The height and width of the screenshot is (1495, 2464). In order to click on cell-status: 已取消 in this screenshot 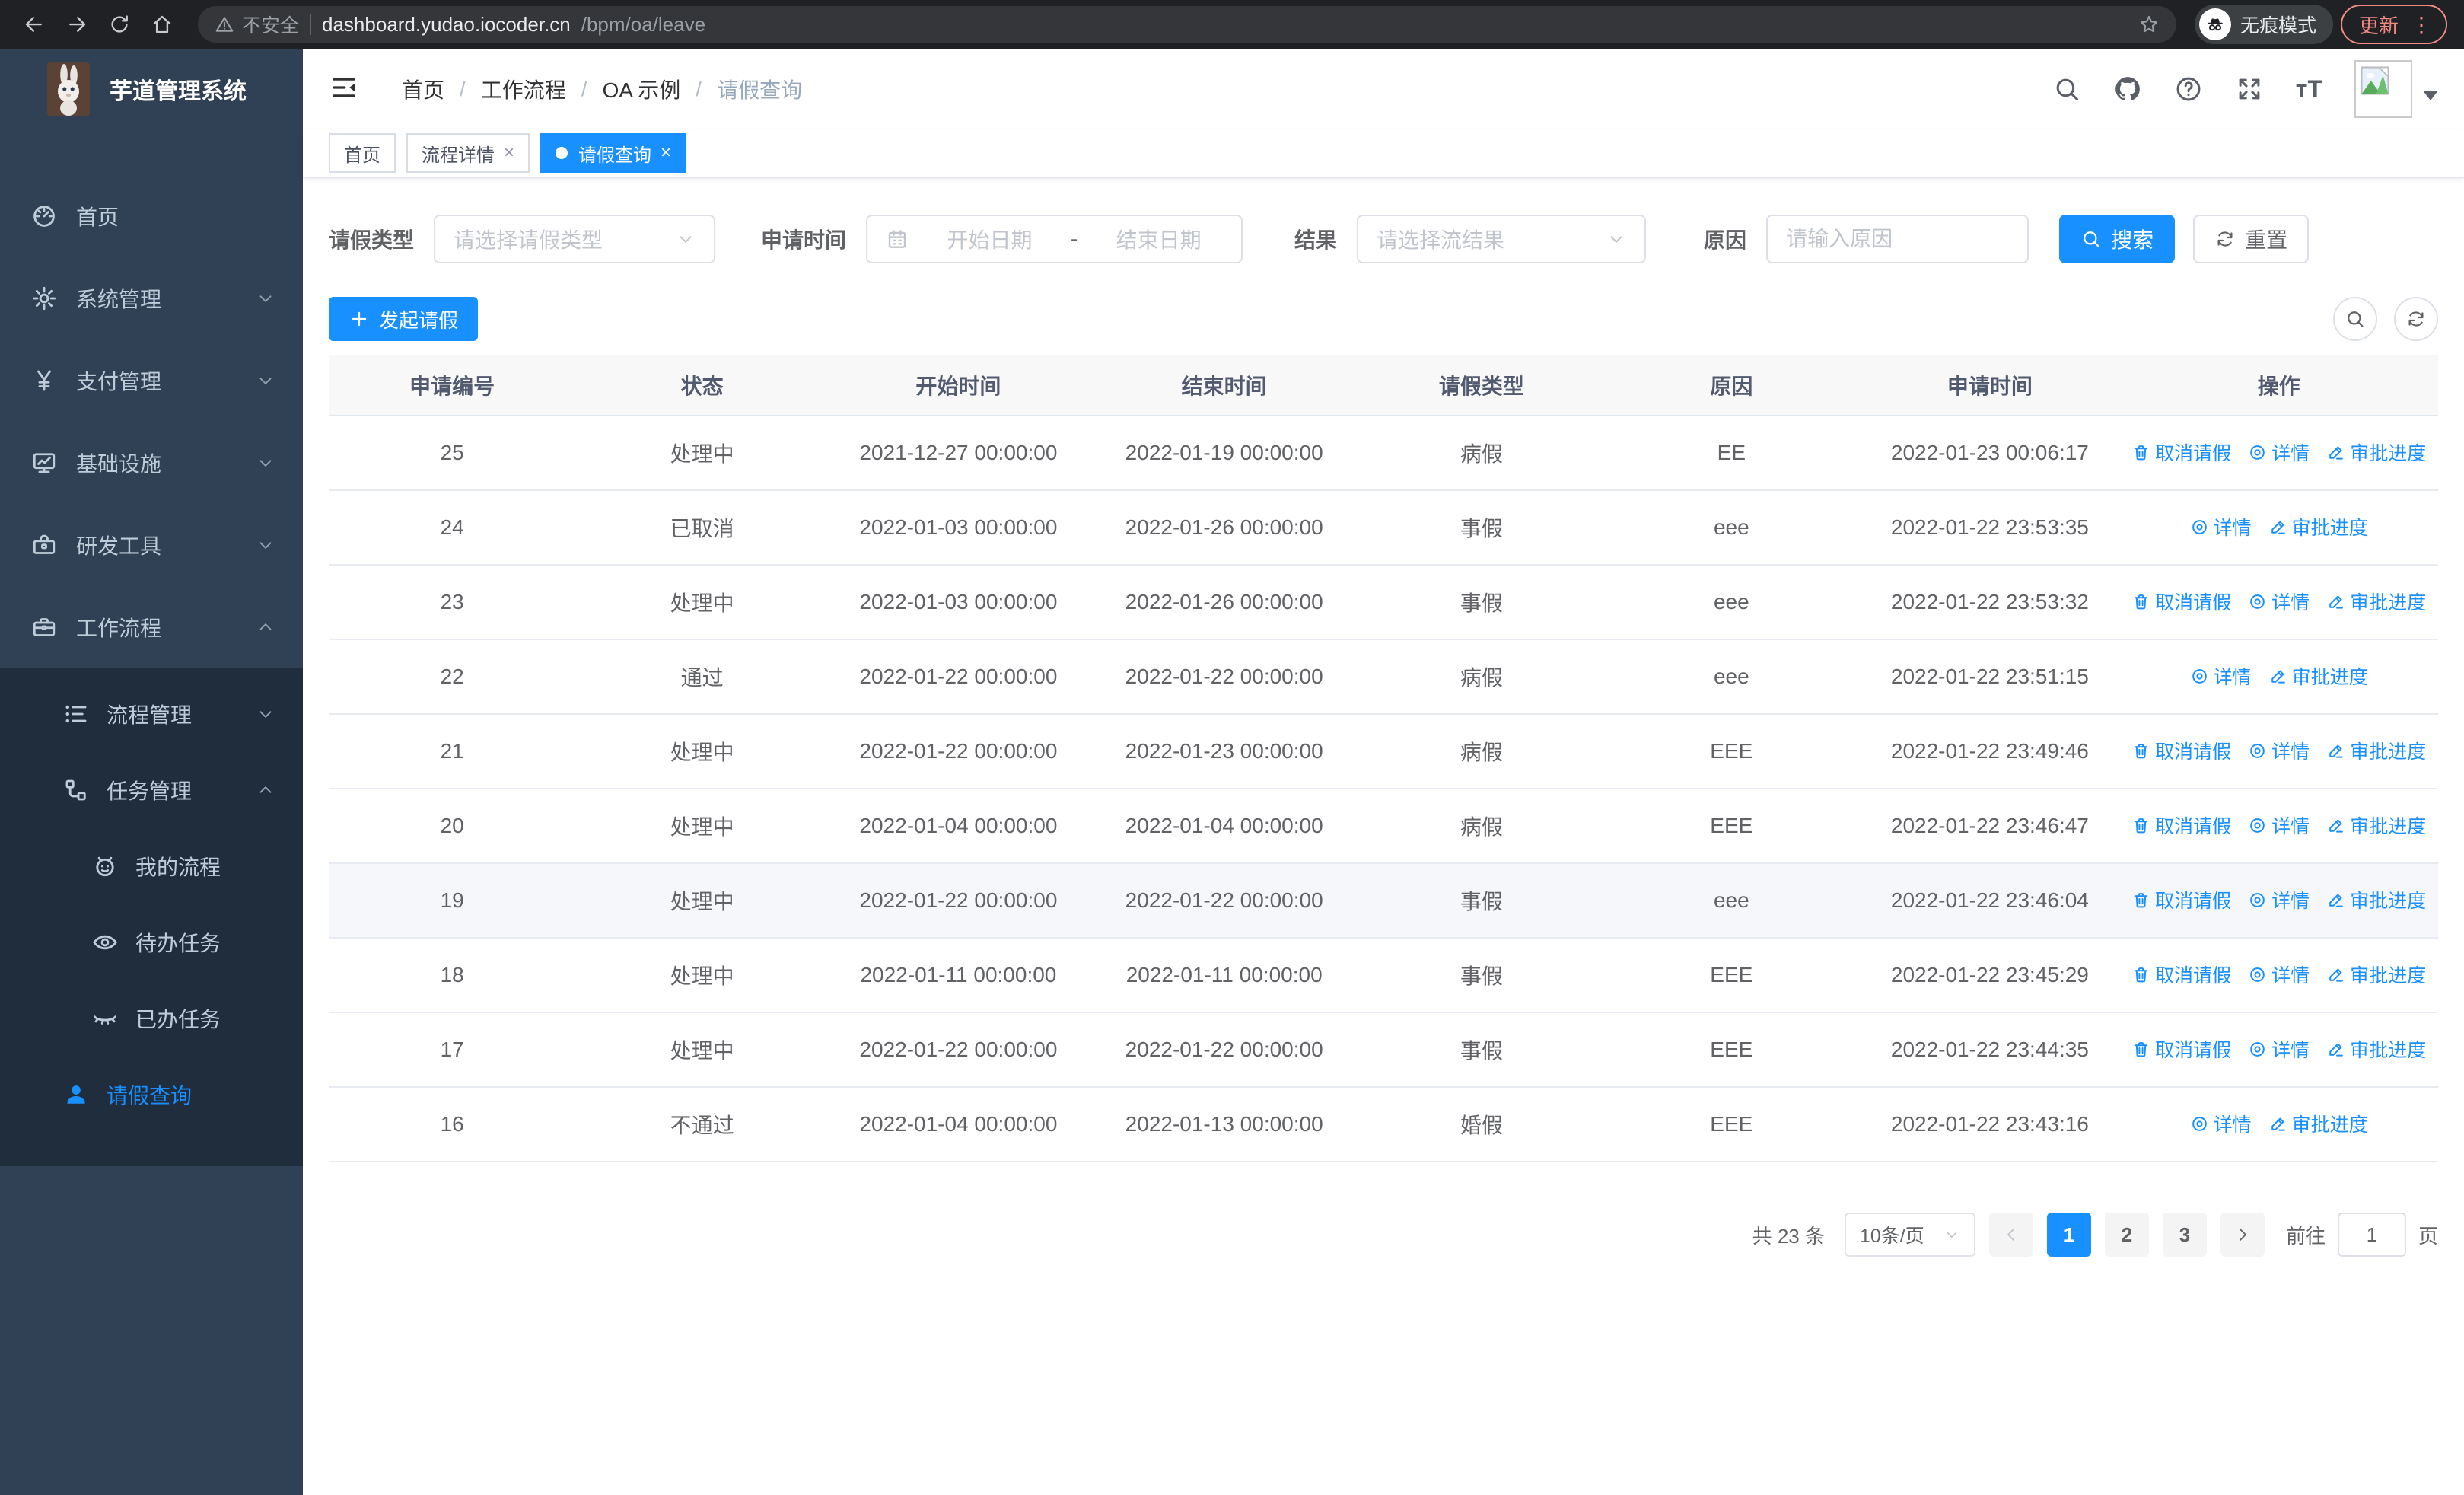, I will do `click(702, 528)`.